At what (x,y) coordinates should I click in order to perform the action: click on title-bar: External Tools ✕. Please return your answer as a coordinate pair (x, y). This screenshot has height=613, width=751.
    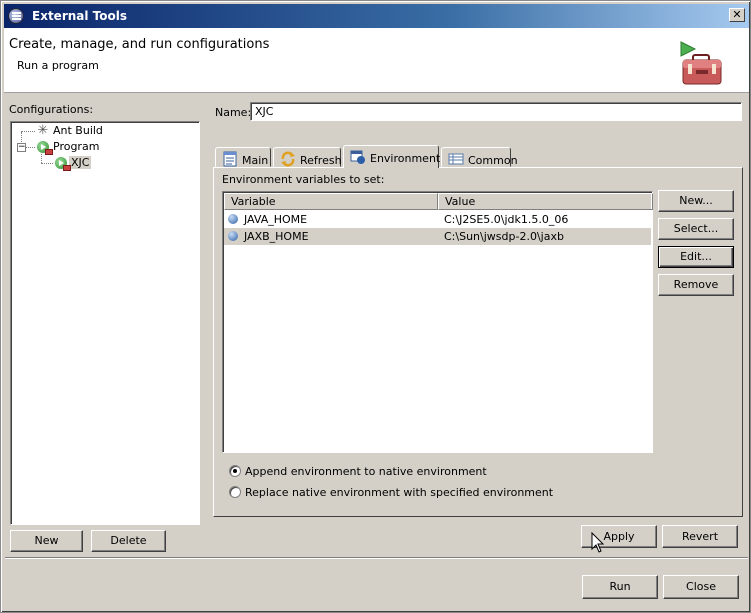
    Looking at the image, I should click on (376, 16).